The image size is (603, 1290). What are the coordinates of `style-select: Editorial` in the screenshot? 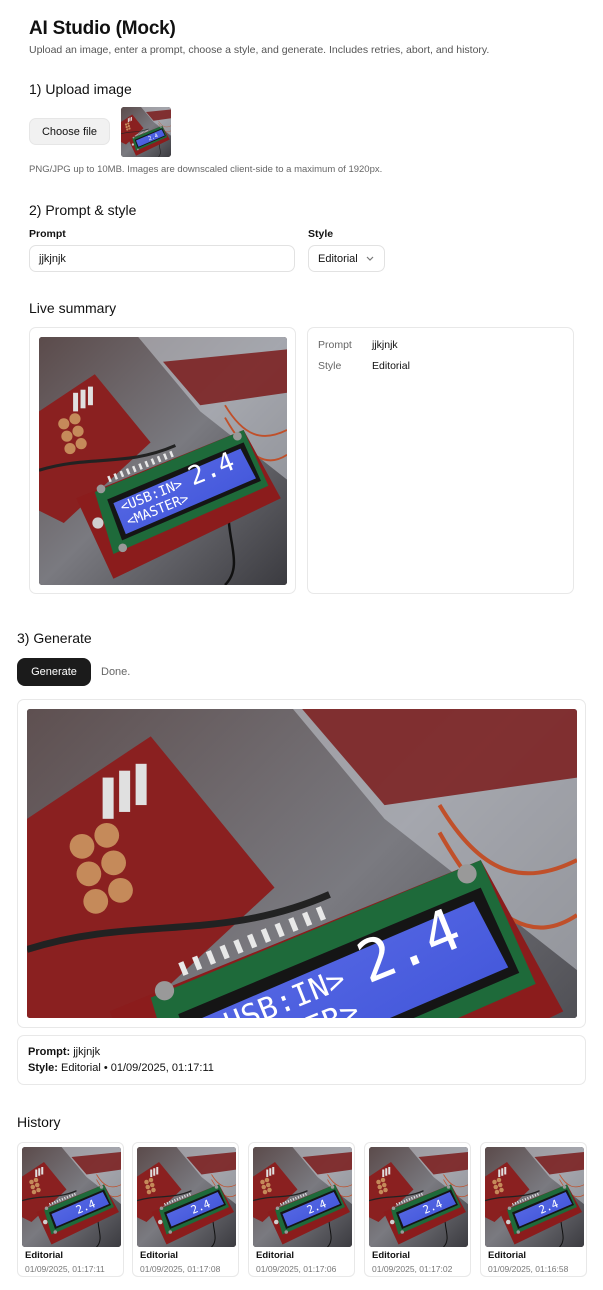 It's located at (346, 258).